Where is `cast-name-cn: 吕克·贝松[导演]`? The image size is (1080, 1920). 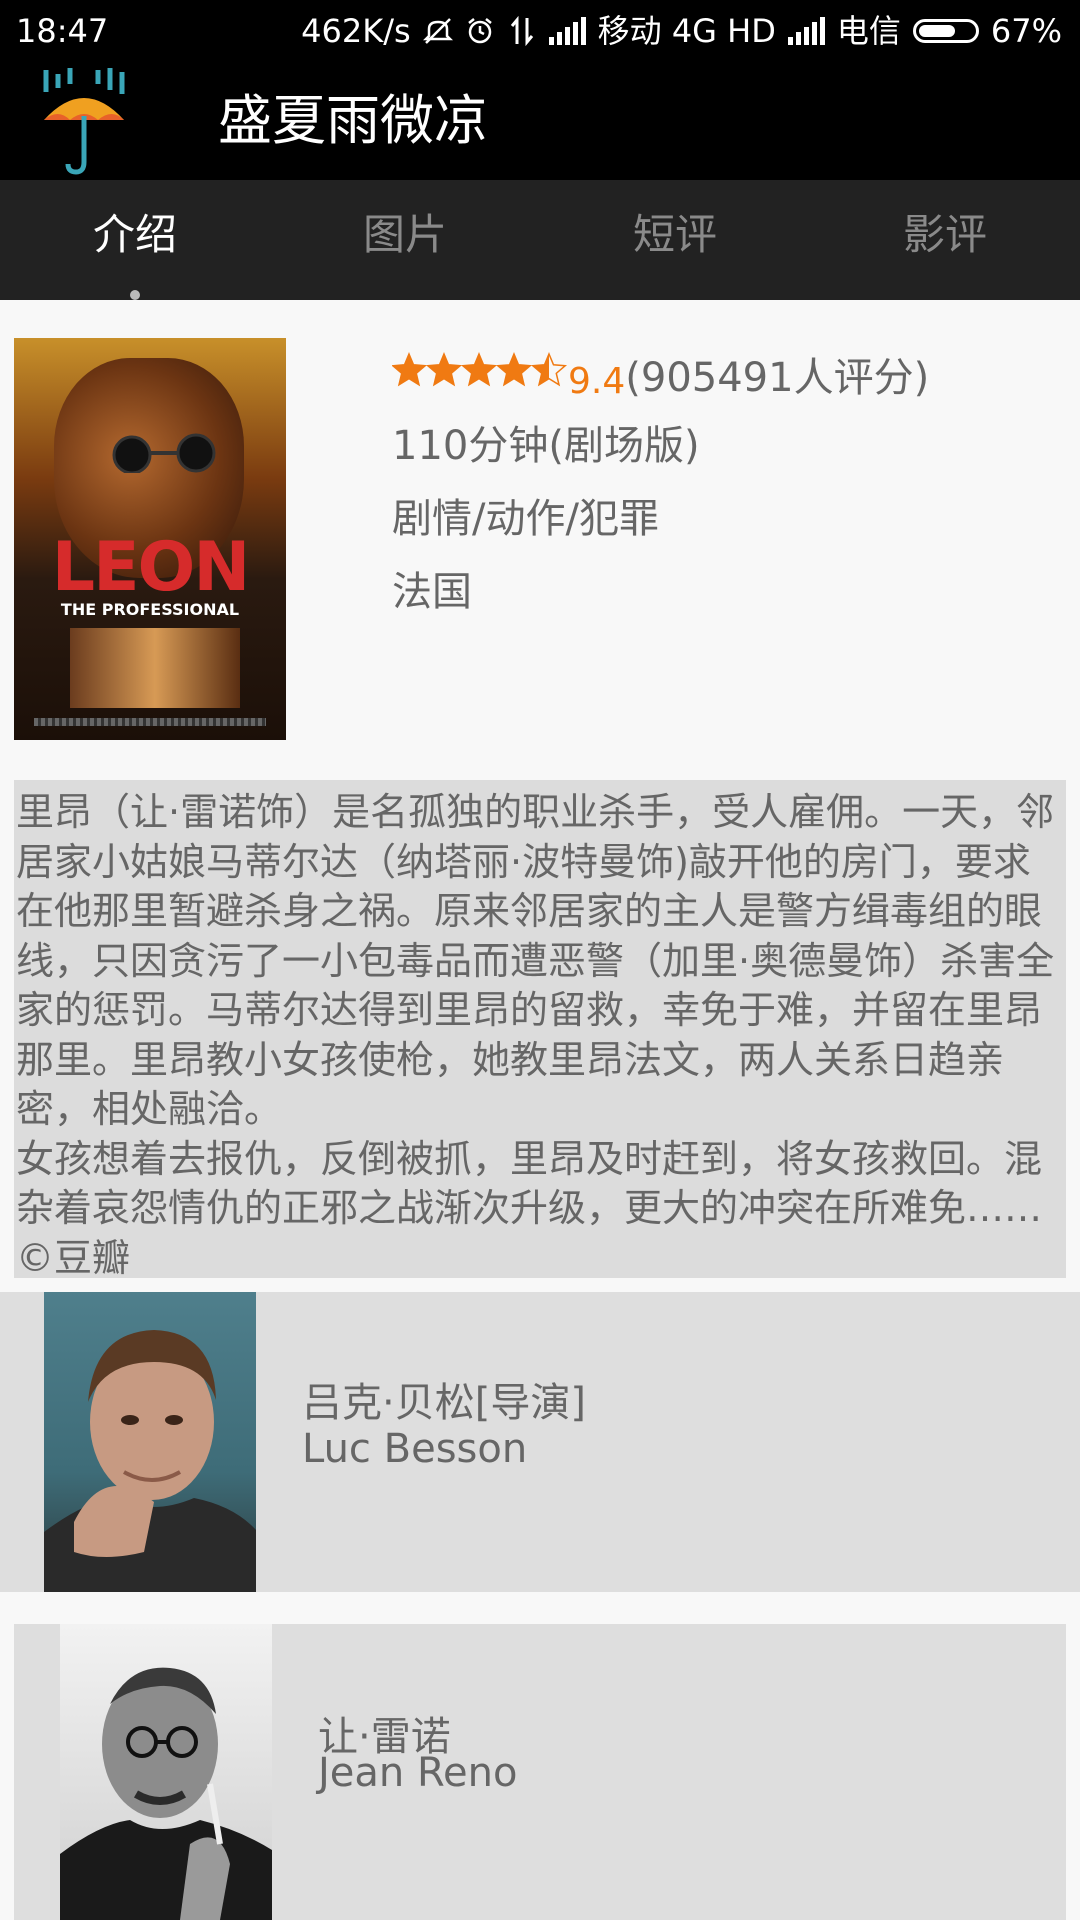 cast-name-cn: 吕克·贝松[导演] is located at coordinates (444, 1403).